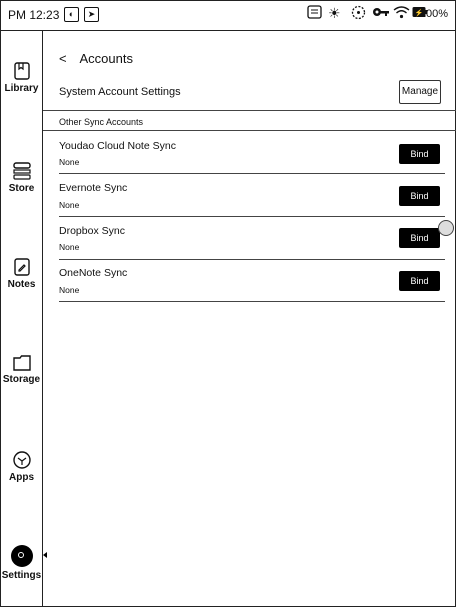 The width and height of the screenshot is (456, 607). Describe the element at coordinates (91, 14) in the screenshot. I see `navigation-icon: ➤` at that location.